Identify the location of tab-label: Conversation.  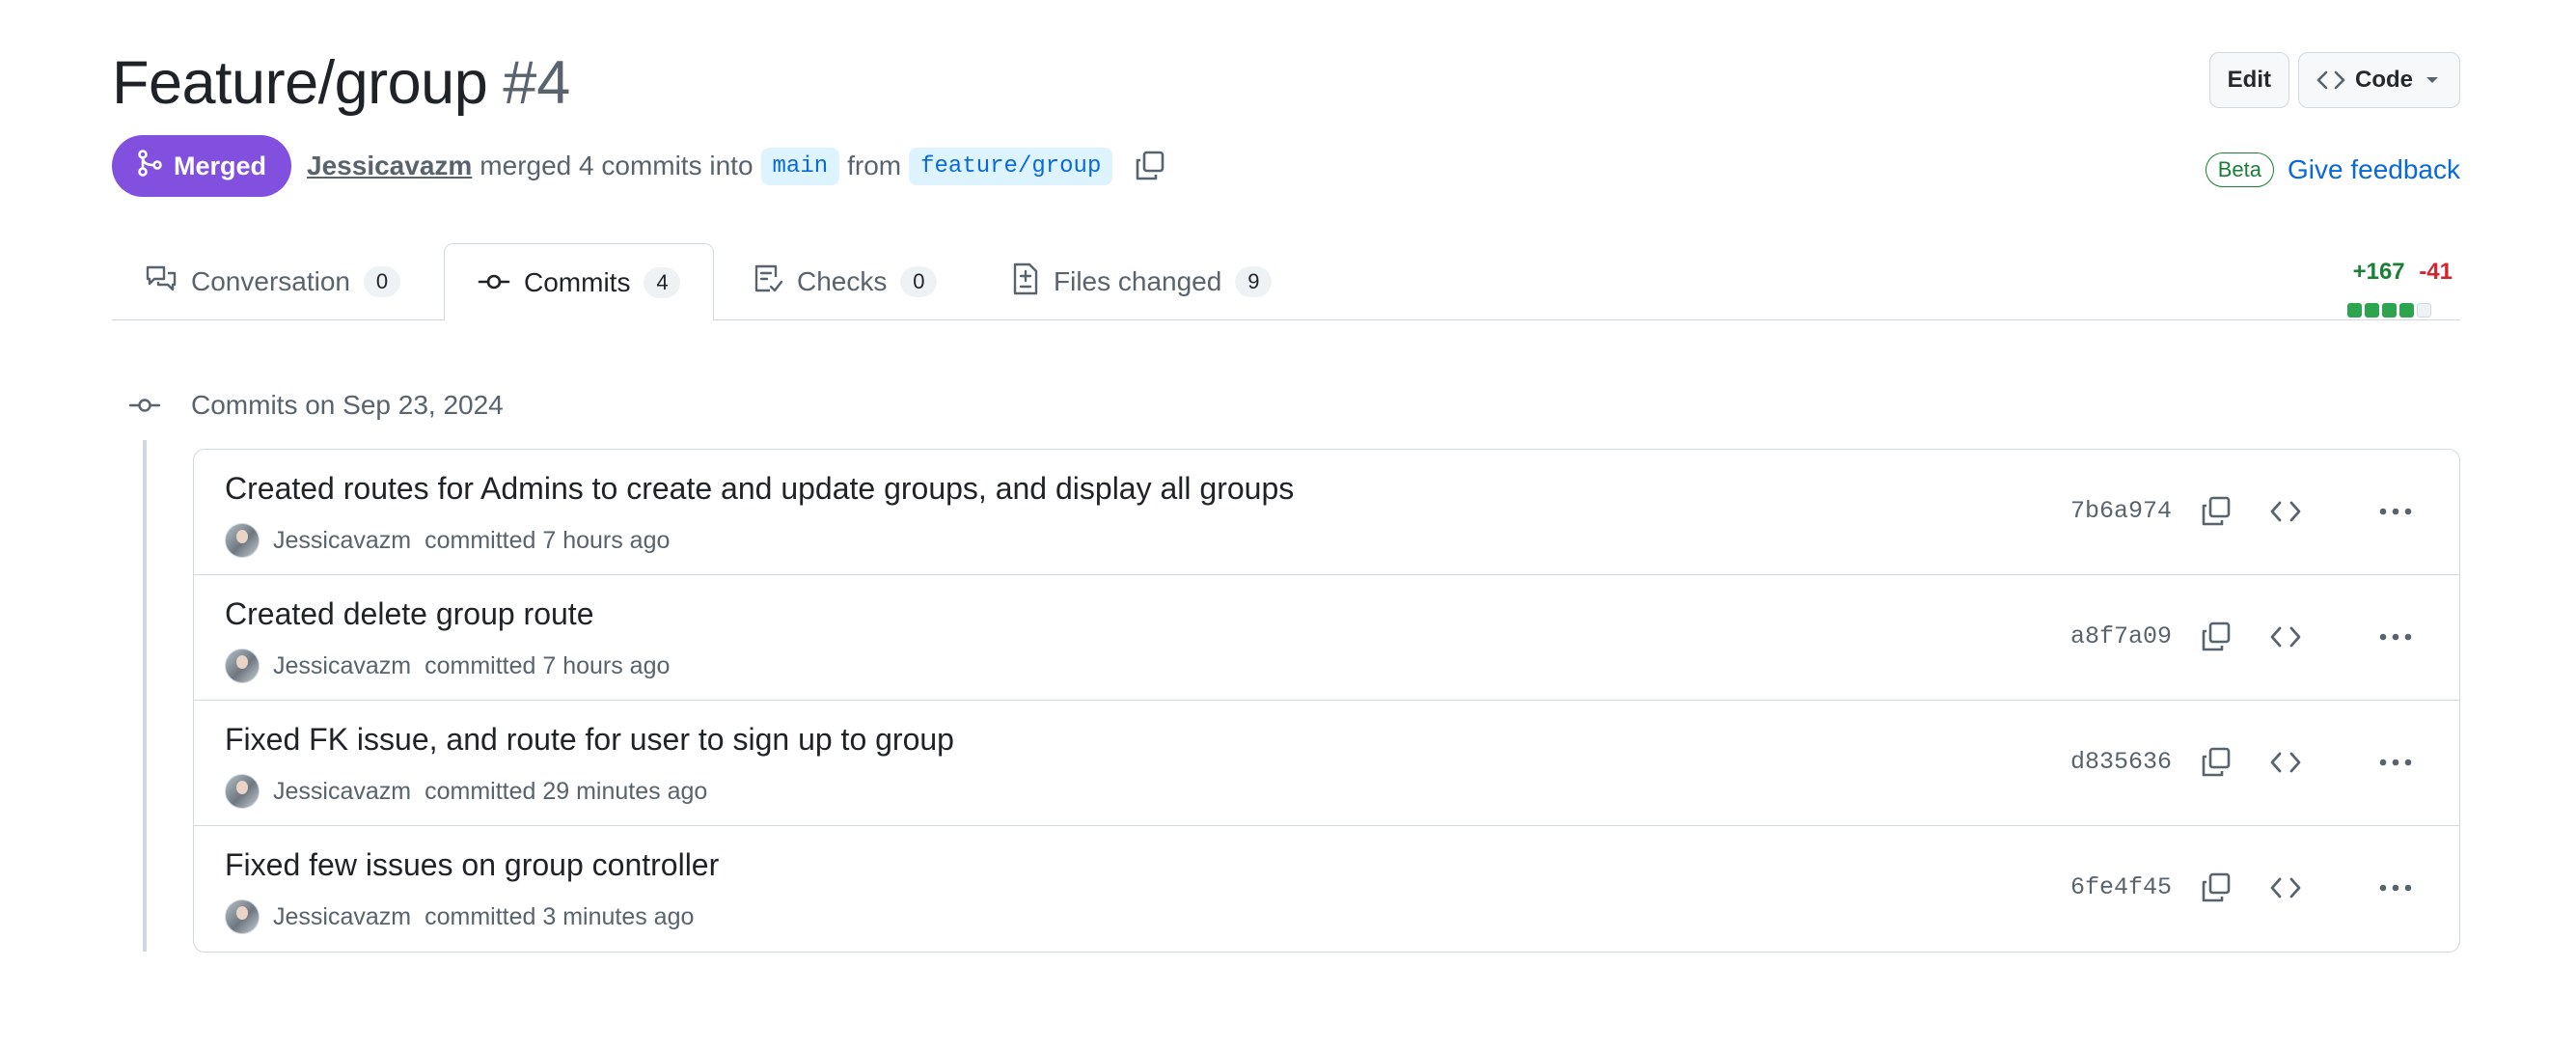
(271, 281).